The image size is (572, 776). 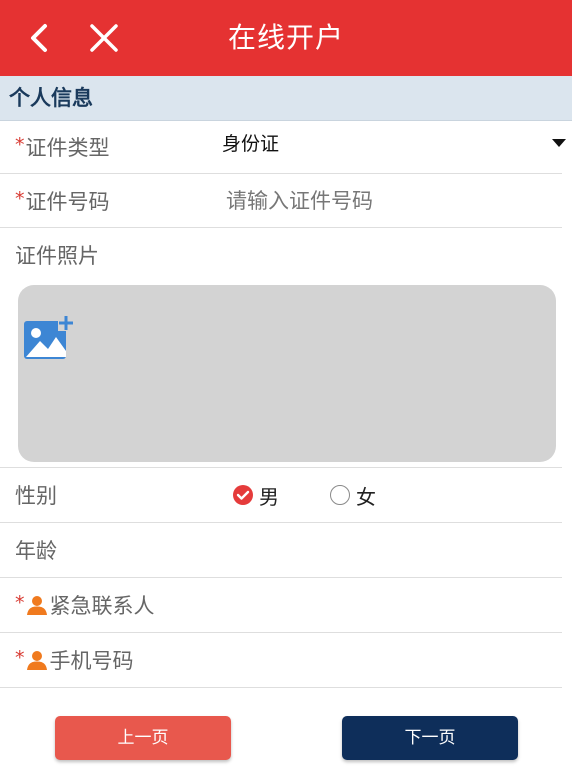 I want to click on phone-row: * 手机号码, so click(x=281, y=660).